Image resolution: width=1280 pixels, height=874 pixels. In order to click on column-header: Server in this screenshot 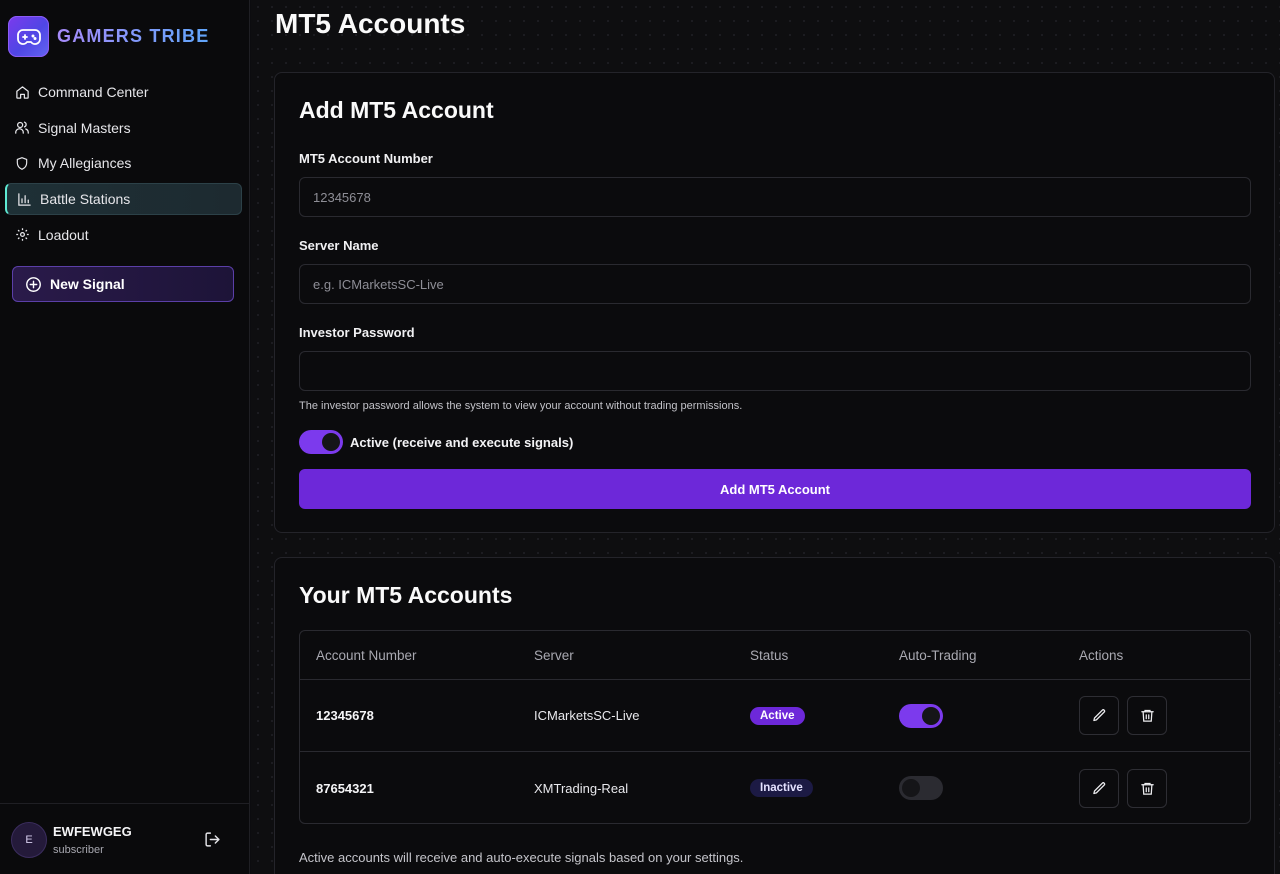, I will do `click(554, 655)`.